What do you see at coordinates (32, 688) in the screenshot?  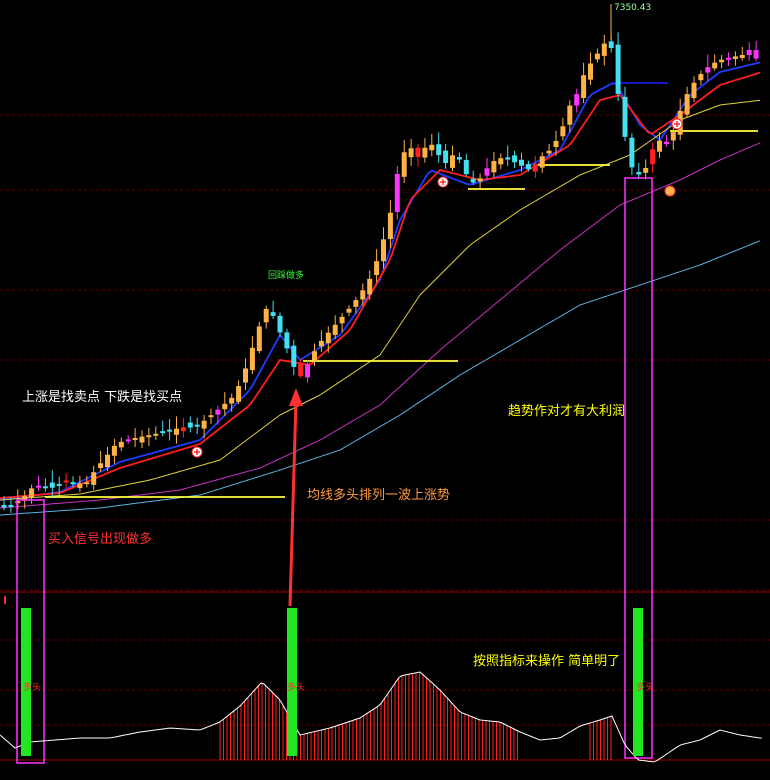 I see `long-label-1: 多头` at bounding box center [32, 688].